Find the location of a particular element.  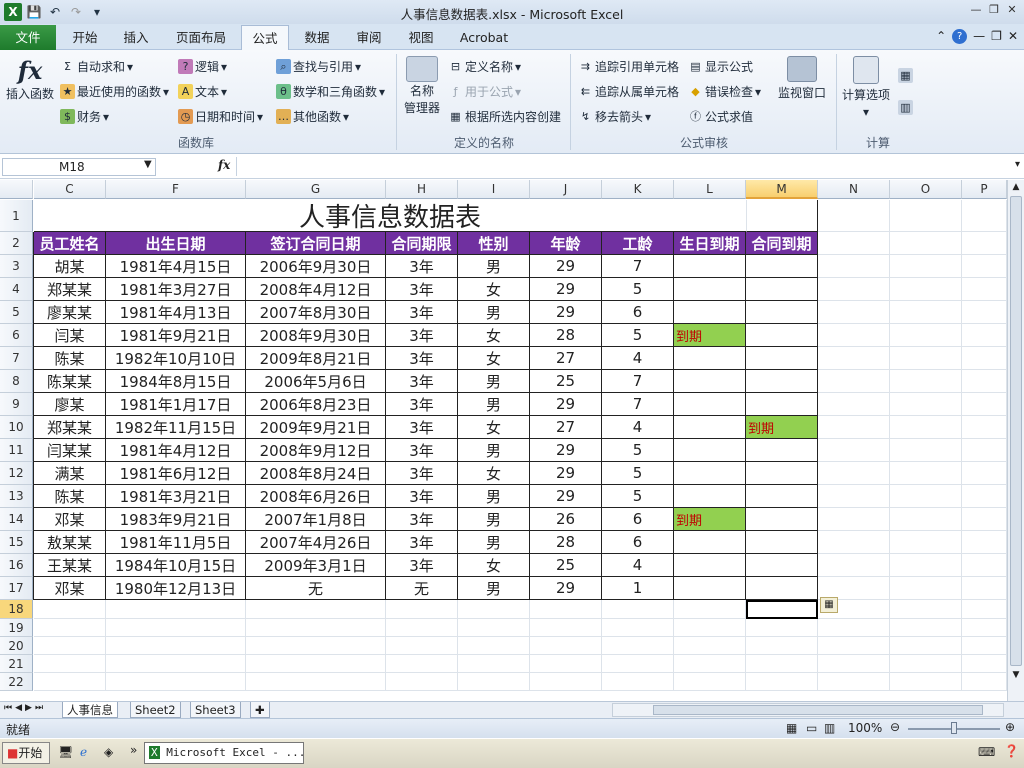

row-header-5: 5 is located at coordinates (16, 312).